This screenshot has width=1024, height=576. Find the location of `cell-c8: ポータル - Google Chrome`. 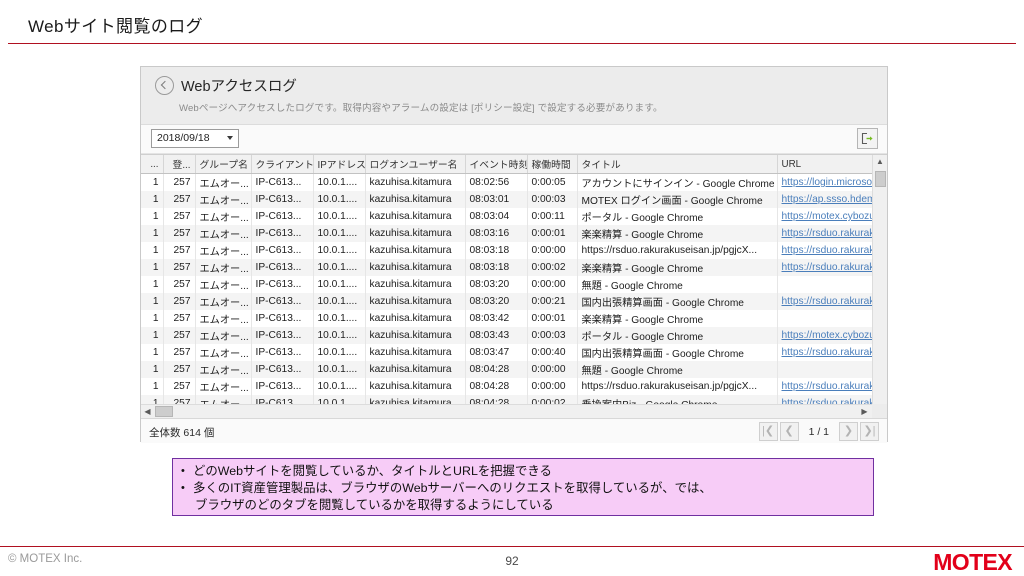

cell-c8: ポータル - Google Chrome is located at coordinates (677, 216).